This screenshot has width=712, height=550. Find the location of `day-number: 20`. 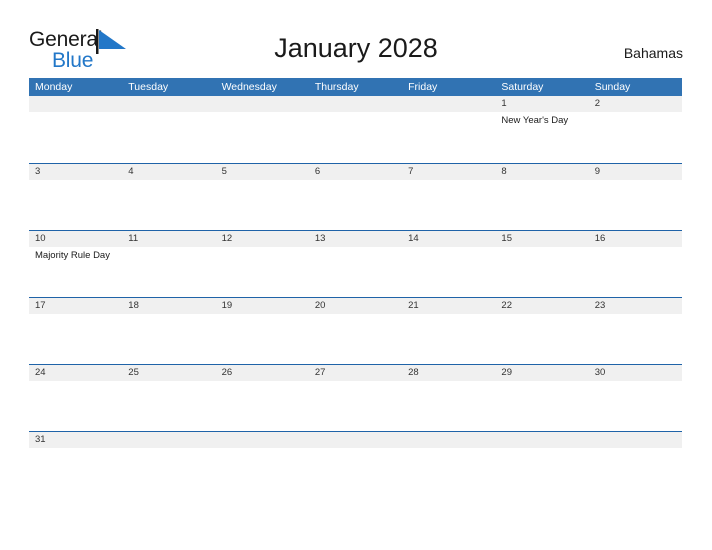

day-number: 20 is located at coordinates (355, 306).